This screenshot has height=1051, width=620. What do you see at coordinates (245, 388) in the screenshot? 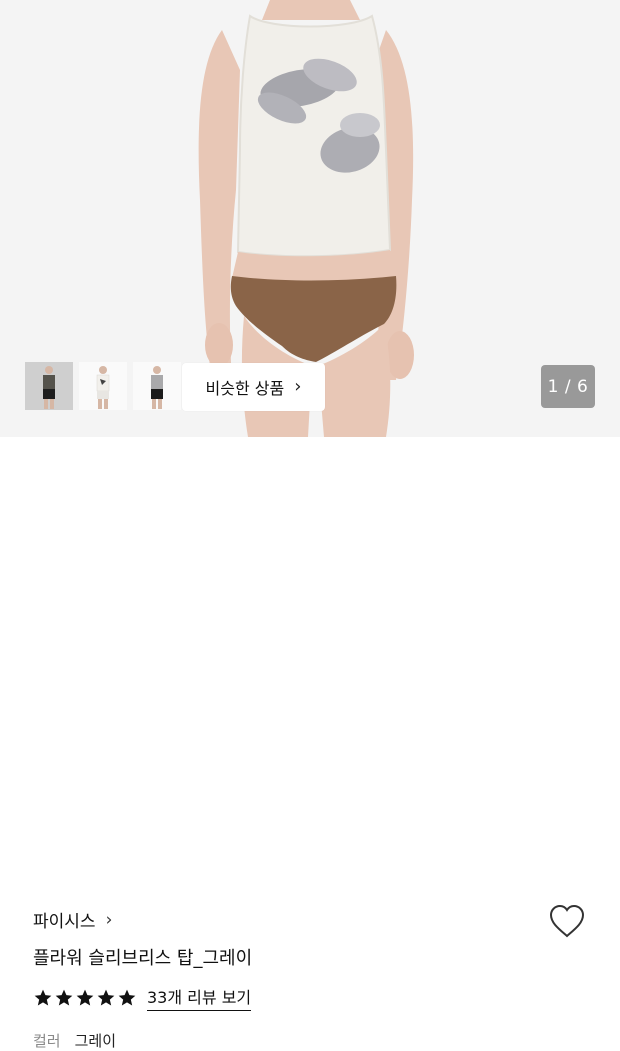
I see `similar-products-label: 비슷한 상품` at bounding box center [245, 388].